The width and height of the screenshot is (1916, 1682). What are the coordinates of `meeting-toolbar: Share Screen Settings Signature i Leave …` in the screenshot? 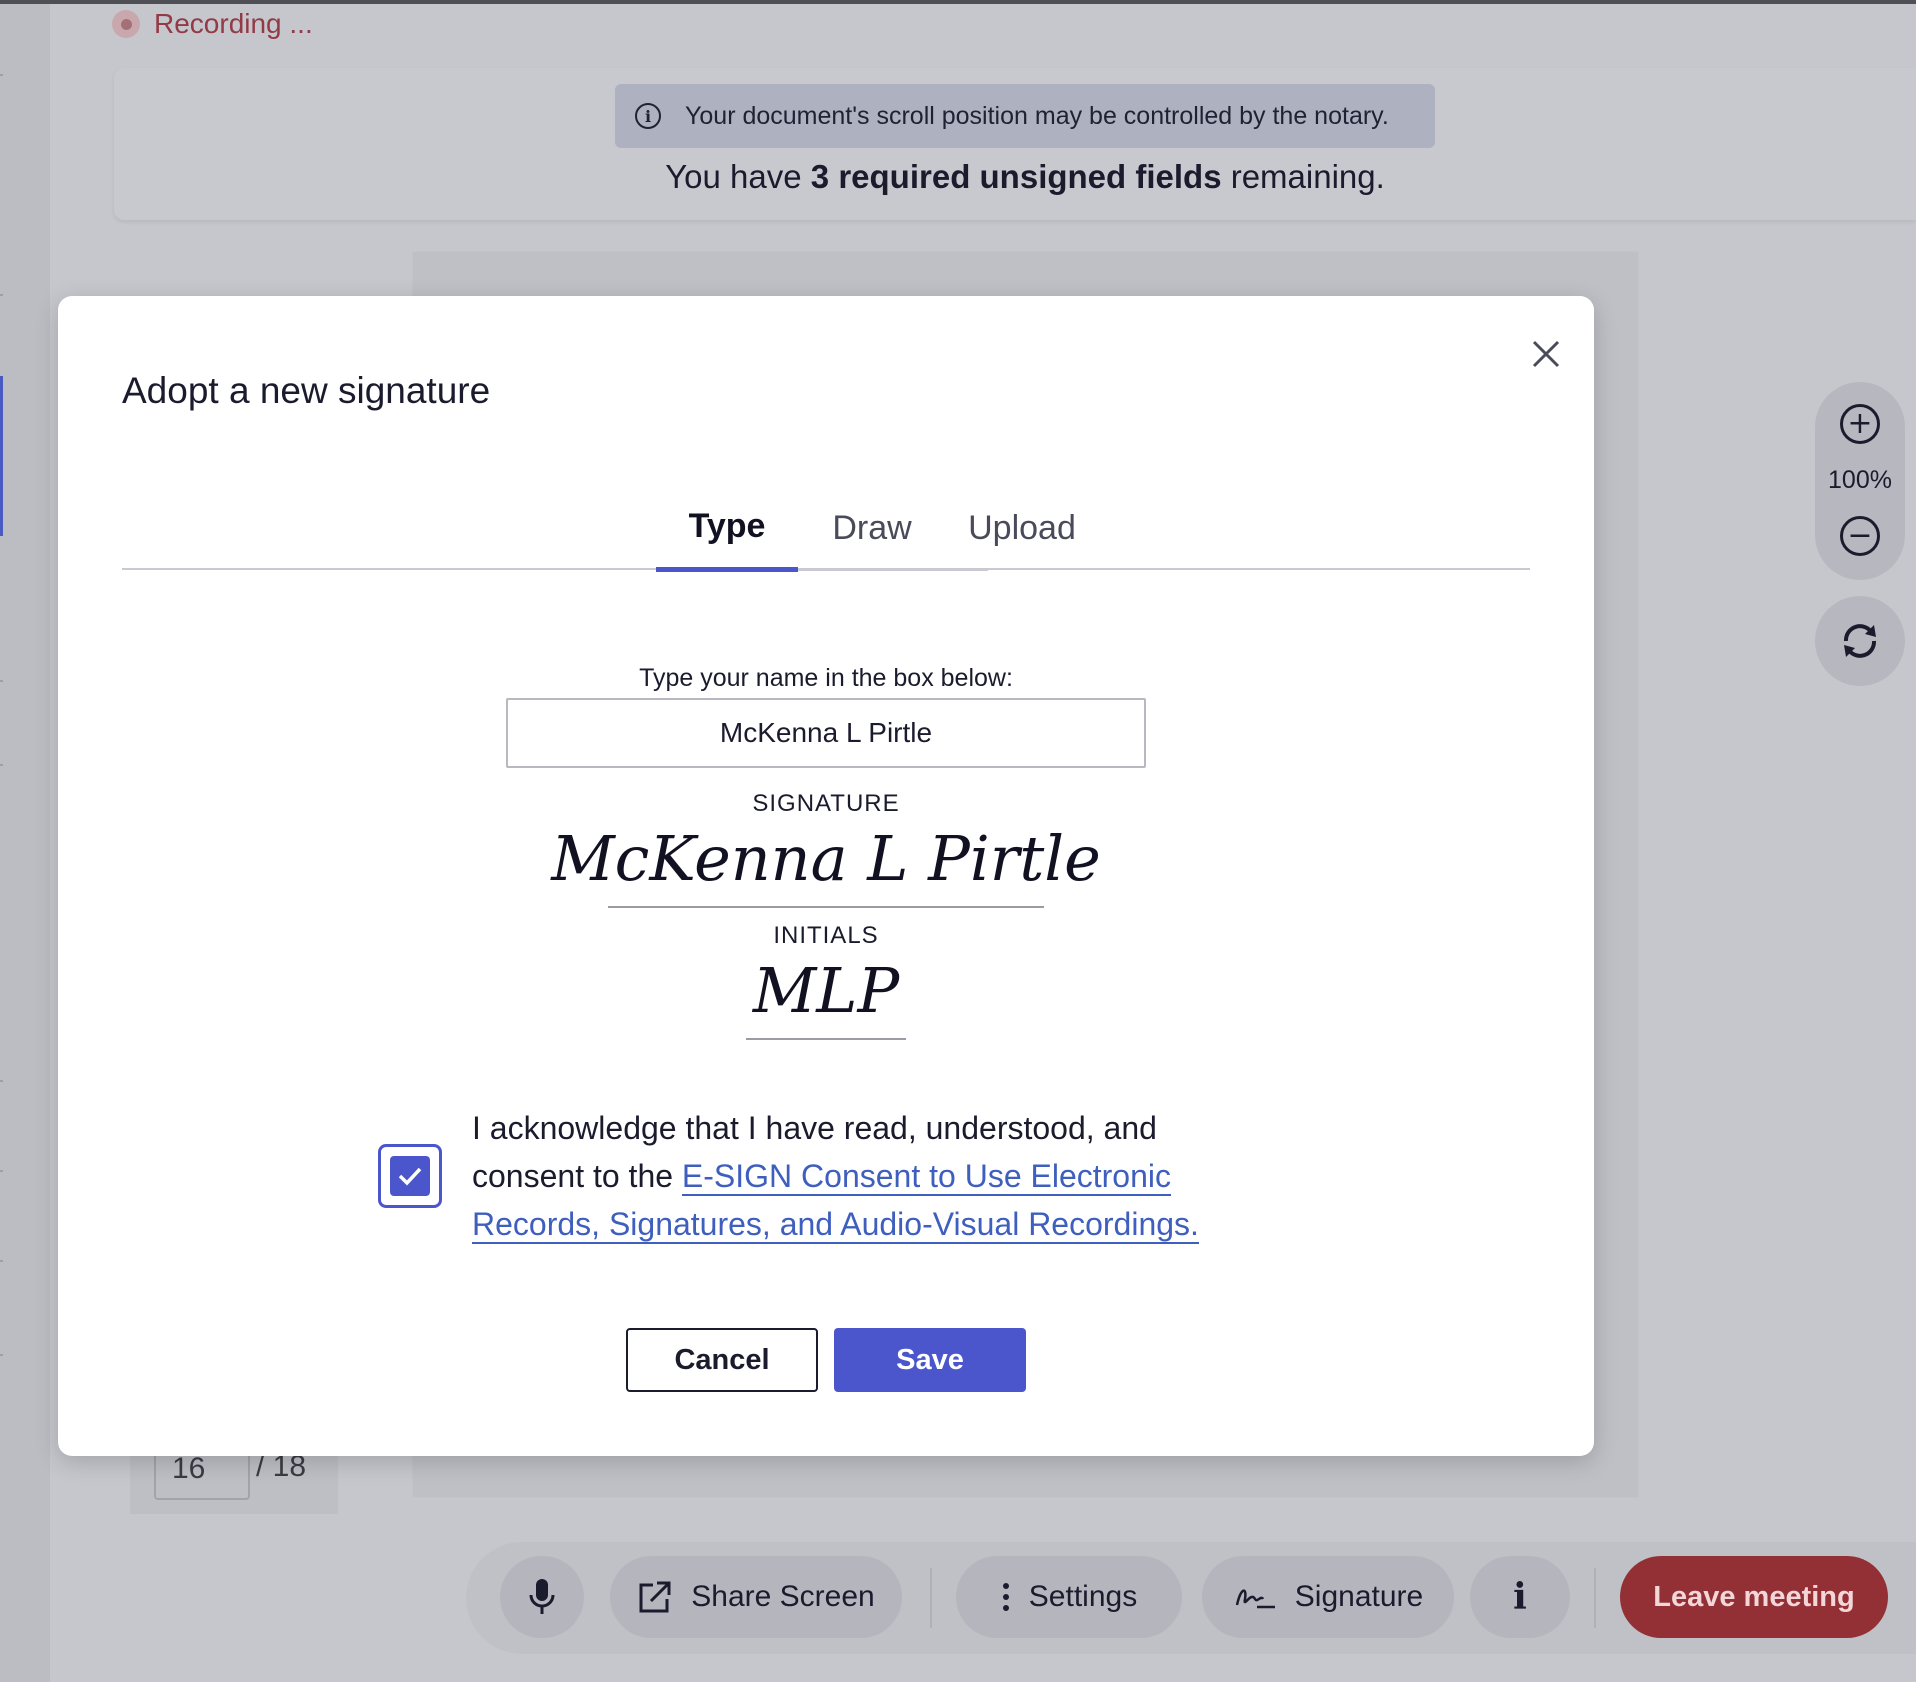 It's located at (1191, 1598).